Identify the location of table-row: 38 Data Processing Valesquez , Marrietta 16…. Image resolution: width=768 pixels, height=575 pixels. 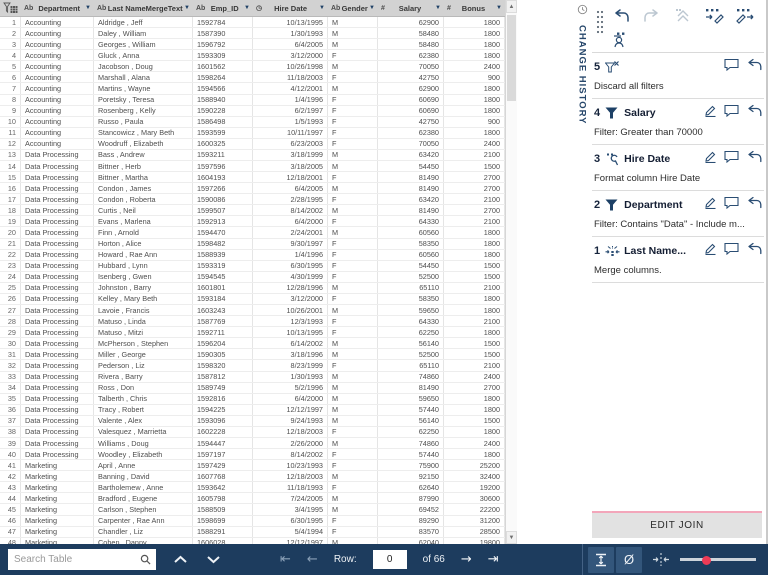
(252, 432).